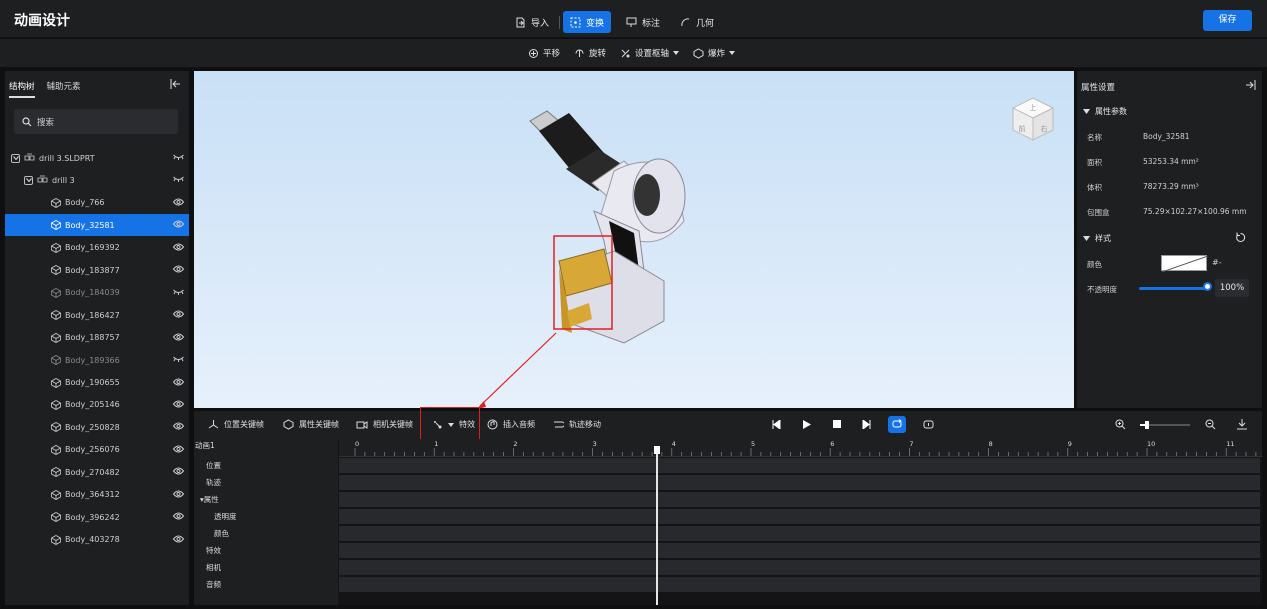 This screenshot has height=609, width=1267. I want to click on opacity-slider-handle, so click(1207, 286).